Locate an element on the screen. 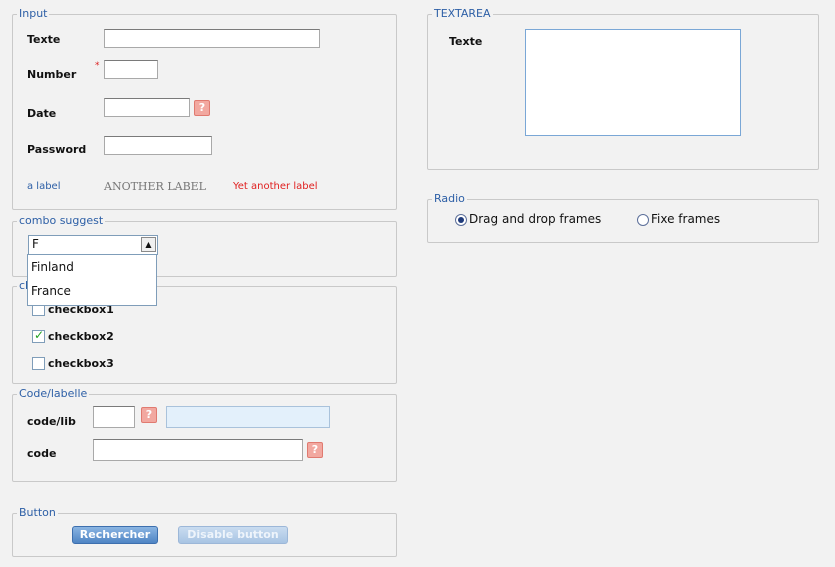 This screenshot has height=567, width=835. code-label: code is located at coordinates (42, 453).